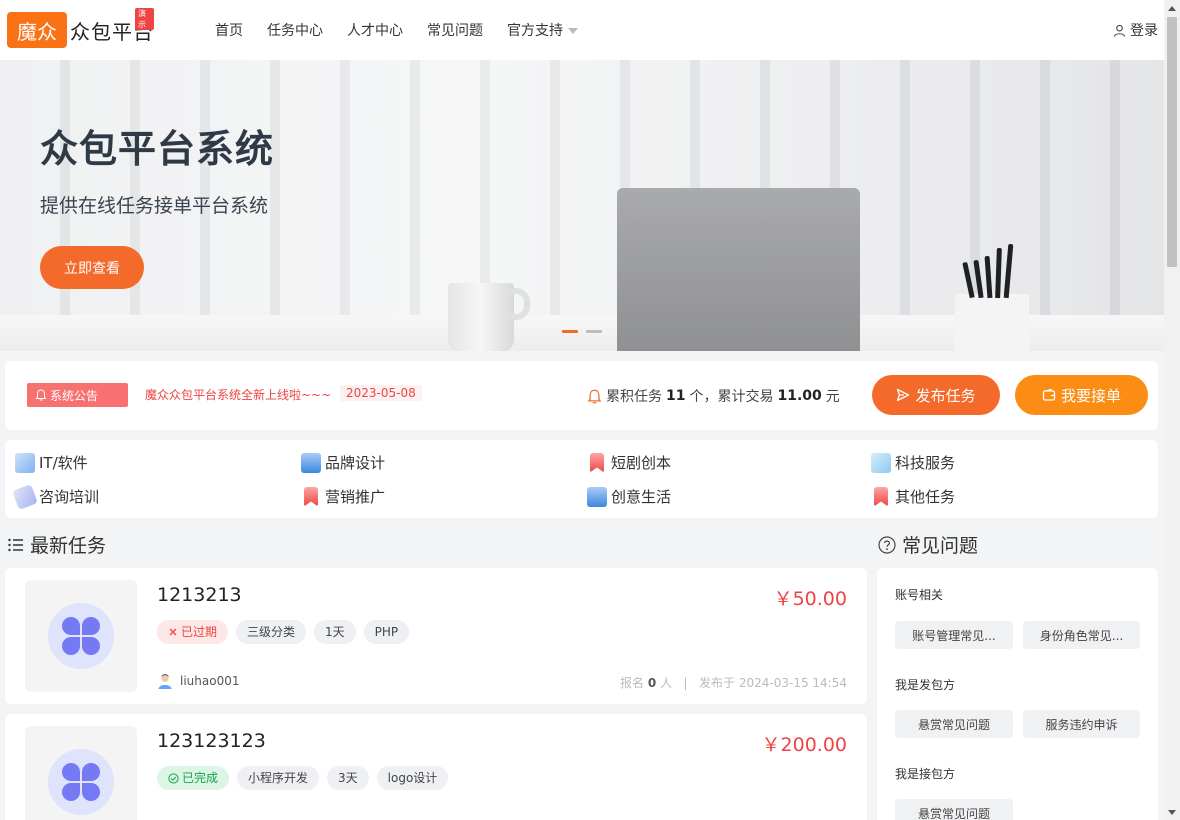 The width and height of the screenshot is (1180, 820). Describe the element at coordinates (173, 632) in the screenshot. I see `close-icon` at that location.